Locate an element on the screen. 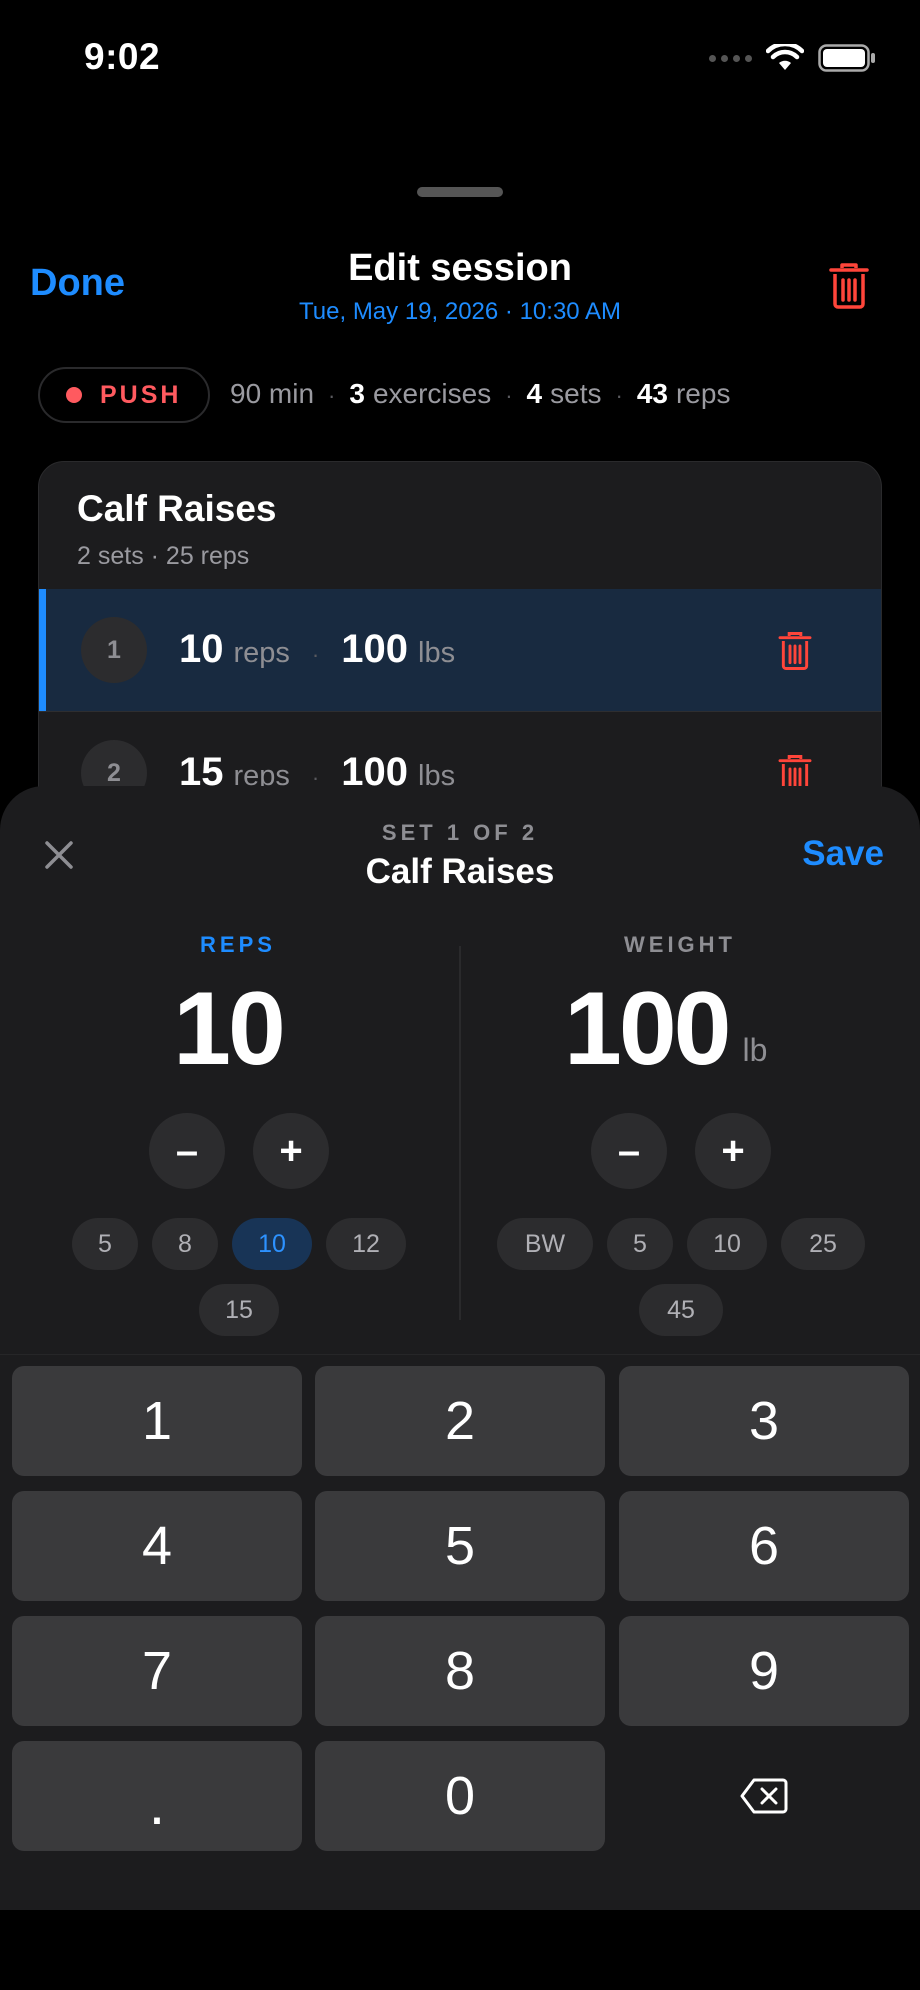  signal-dots-icon is located at coordinates (730, 58).